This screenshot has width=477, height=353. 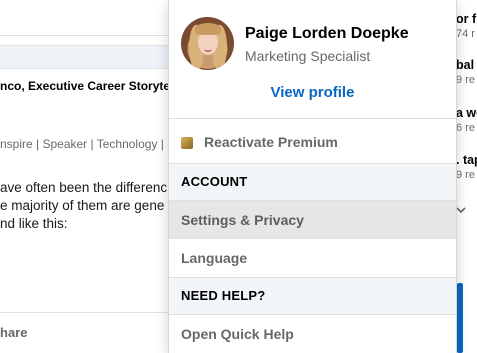 I want to click on view-profile-button: View profile, so click(x=312, y=92).